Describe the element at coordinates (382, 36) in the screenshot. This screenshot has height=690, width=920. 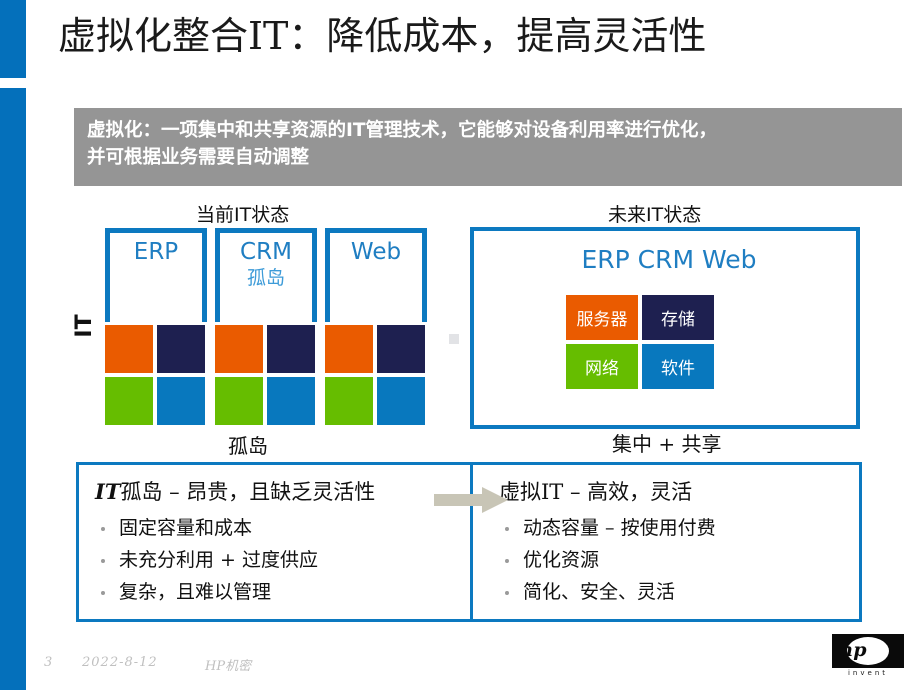
I see `page-title: 虚拟化整合IT：降低成本，提高灵活性` at that location.